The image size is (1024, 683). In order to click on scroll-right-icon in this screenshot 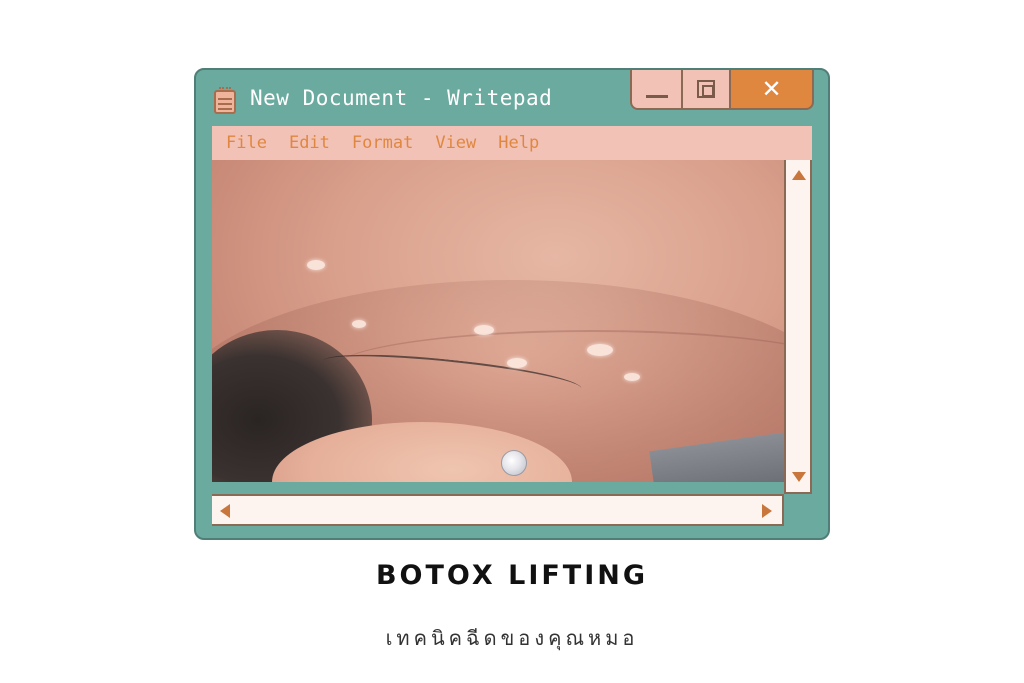, I will do `click(767, 511)`.